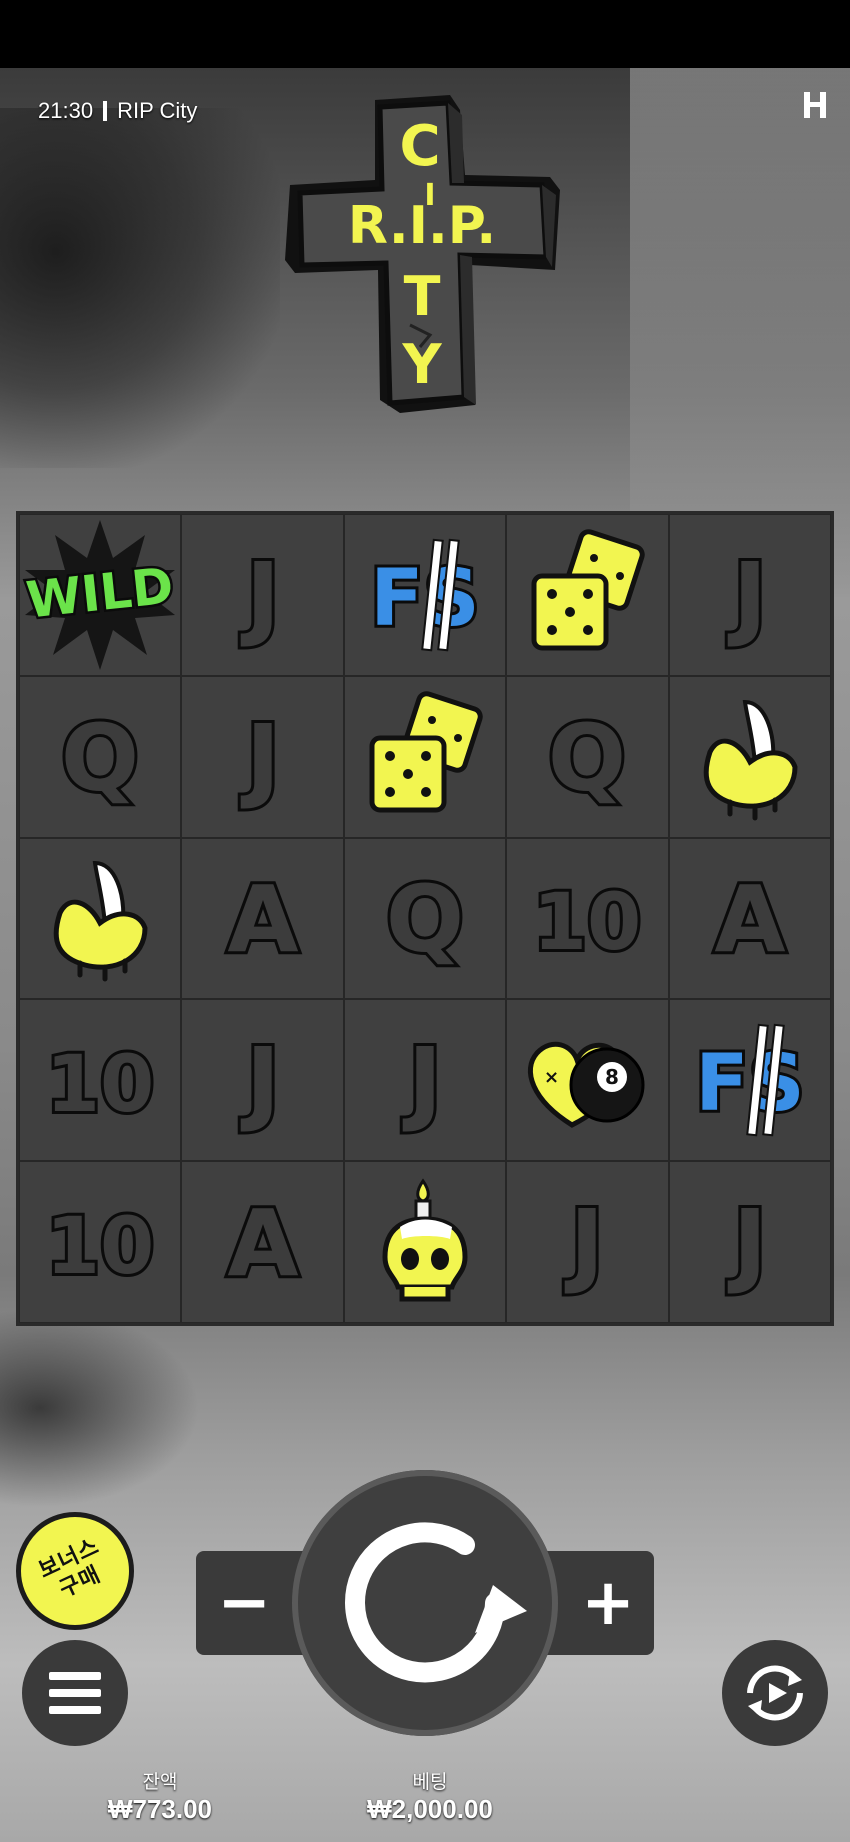 This screenshot has width=850, height=1842. Describe the element at coordinates (429, 195) in the screenshot. I see `logo-letter-i: I` at that location.